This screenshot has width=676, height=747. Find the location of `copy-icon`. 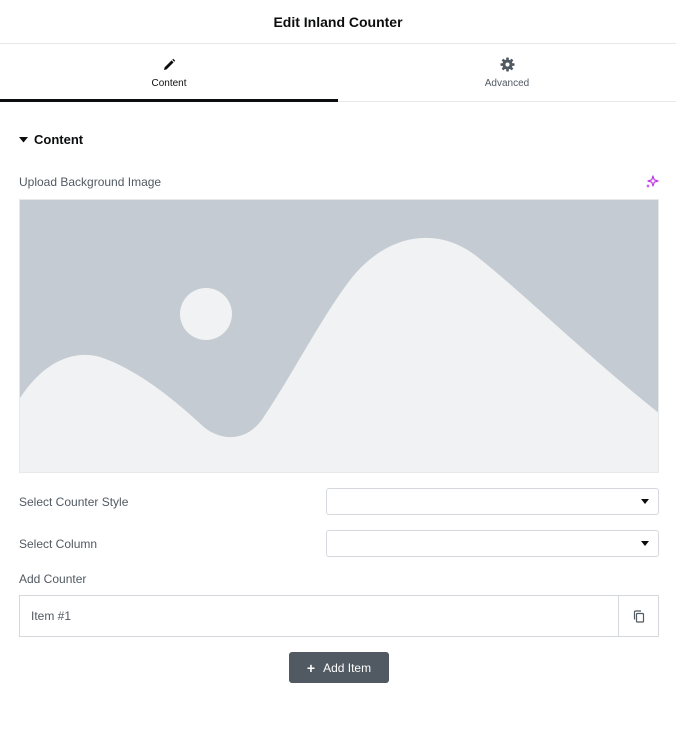

copy-icon is located at coordinates (638, 616).